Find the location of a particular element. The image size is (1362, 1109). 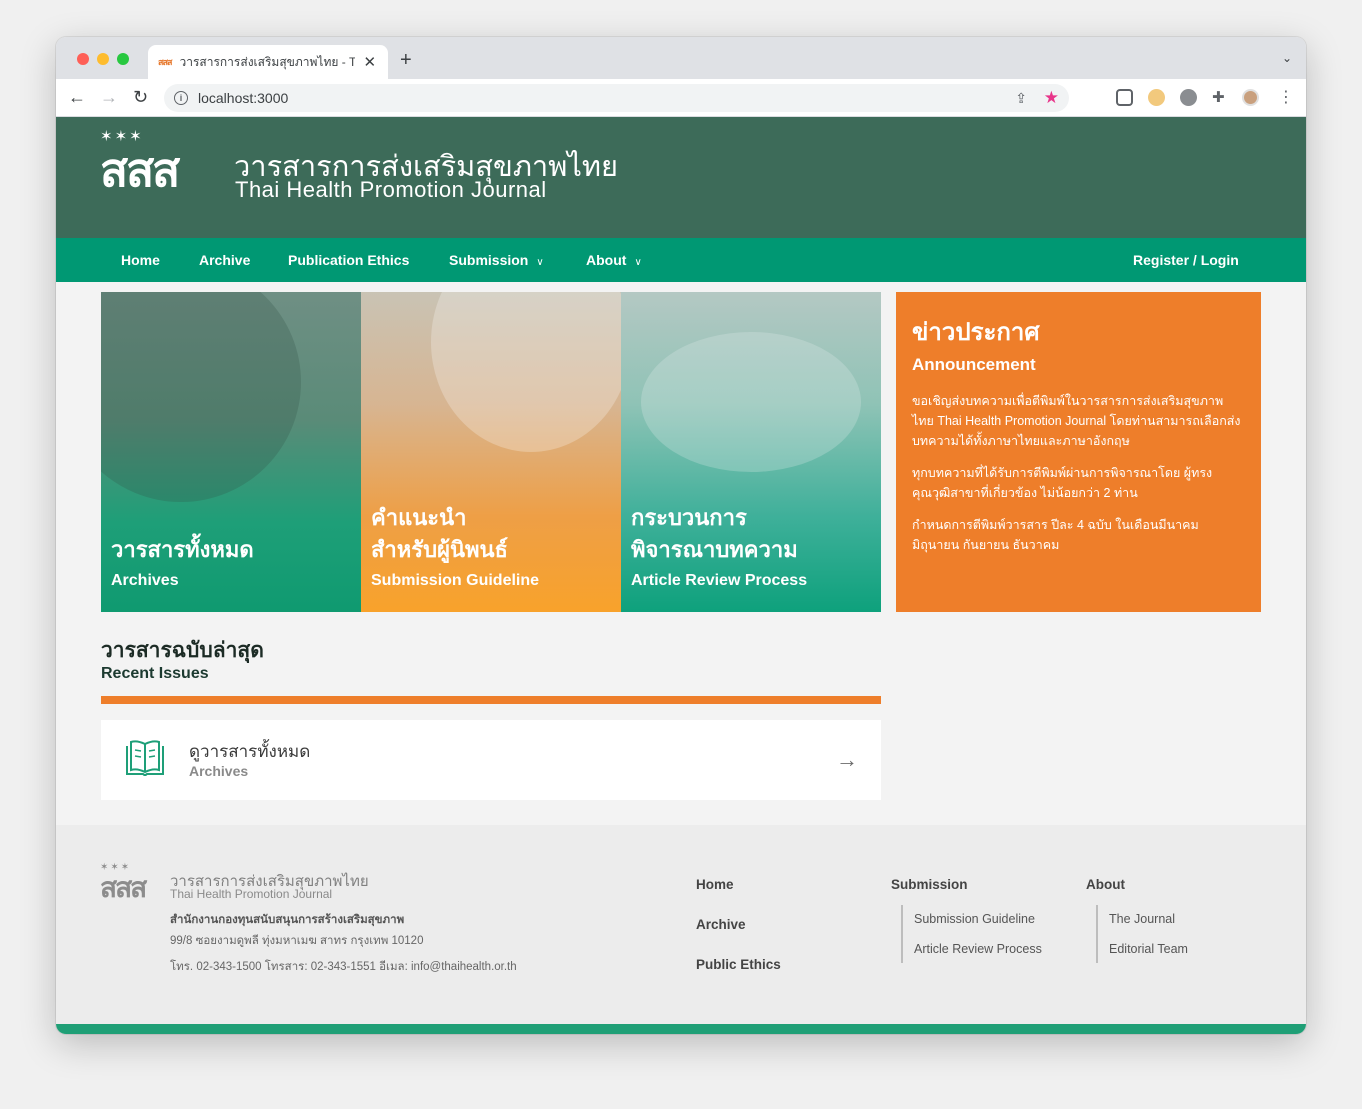

nav-publication-ethics: Publication Ethics is located at coordinates (348, 260).